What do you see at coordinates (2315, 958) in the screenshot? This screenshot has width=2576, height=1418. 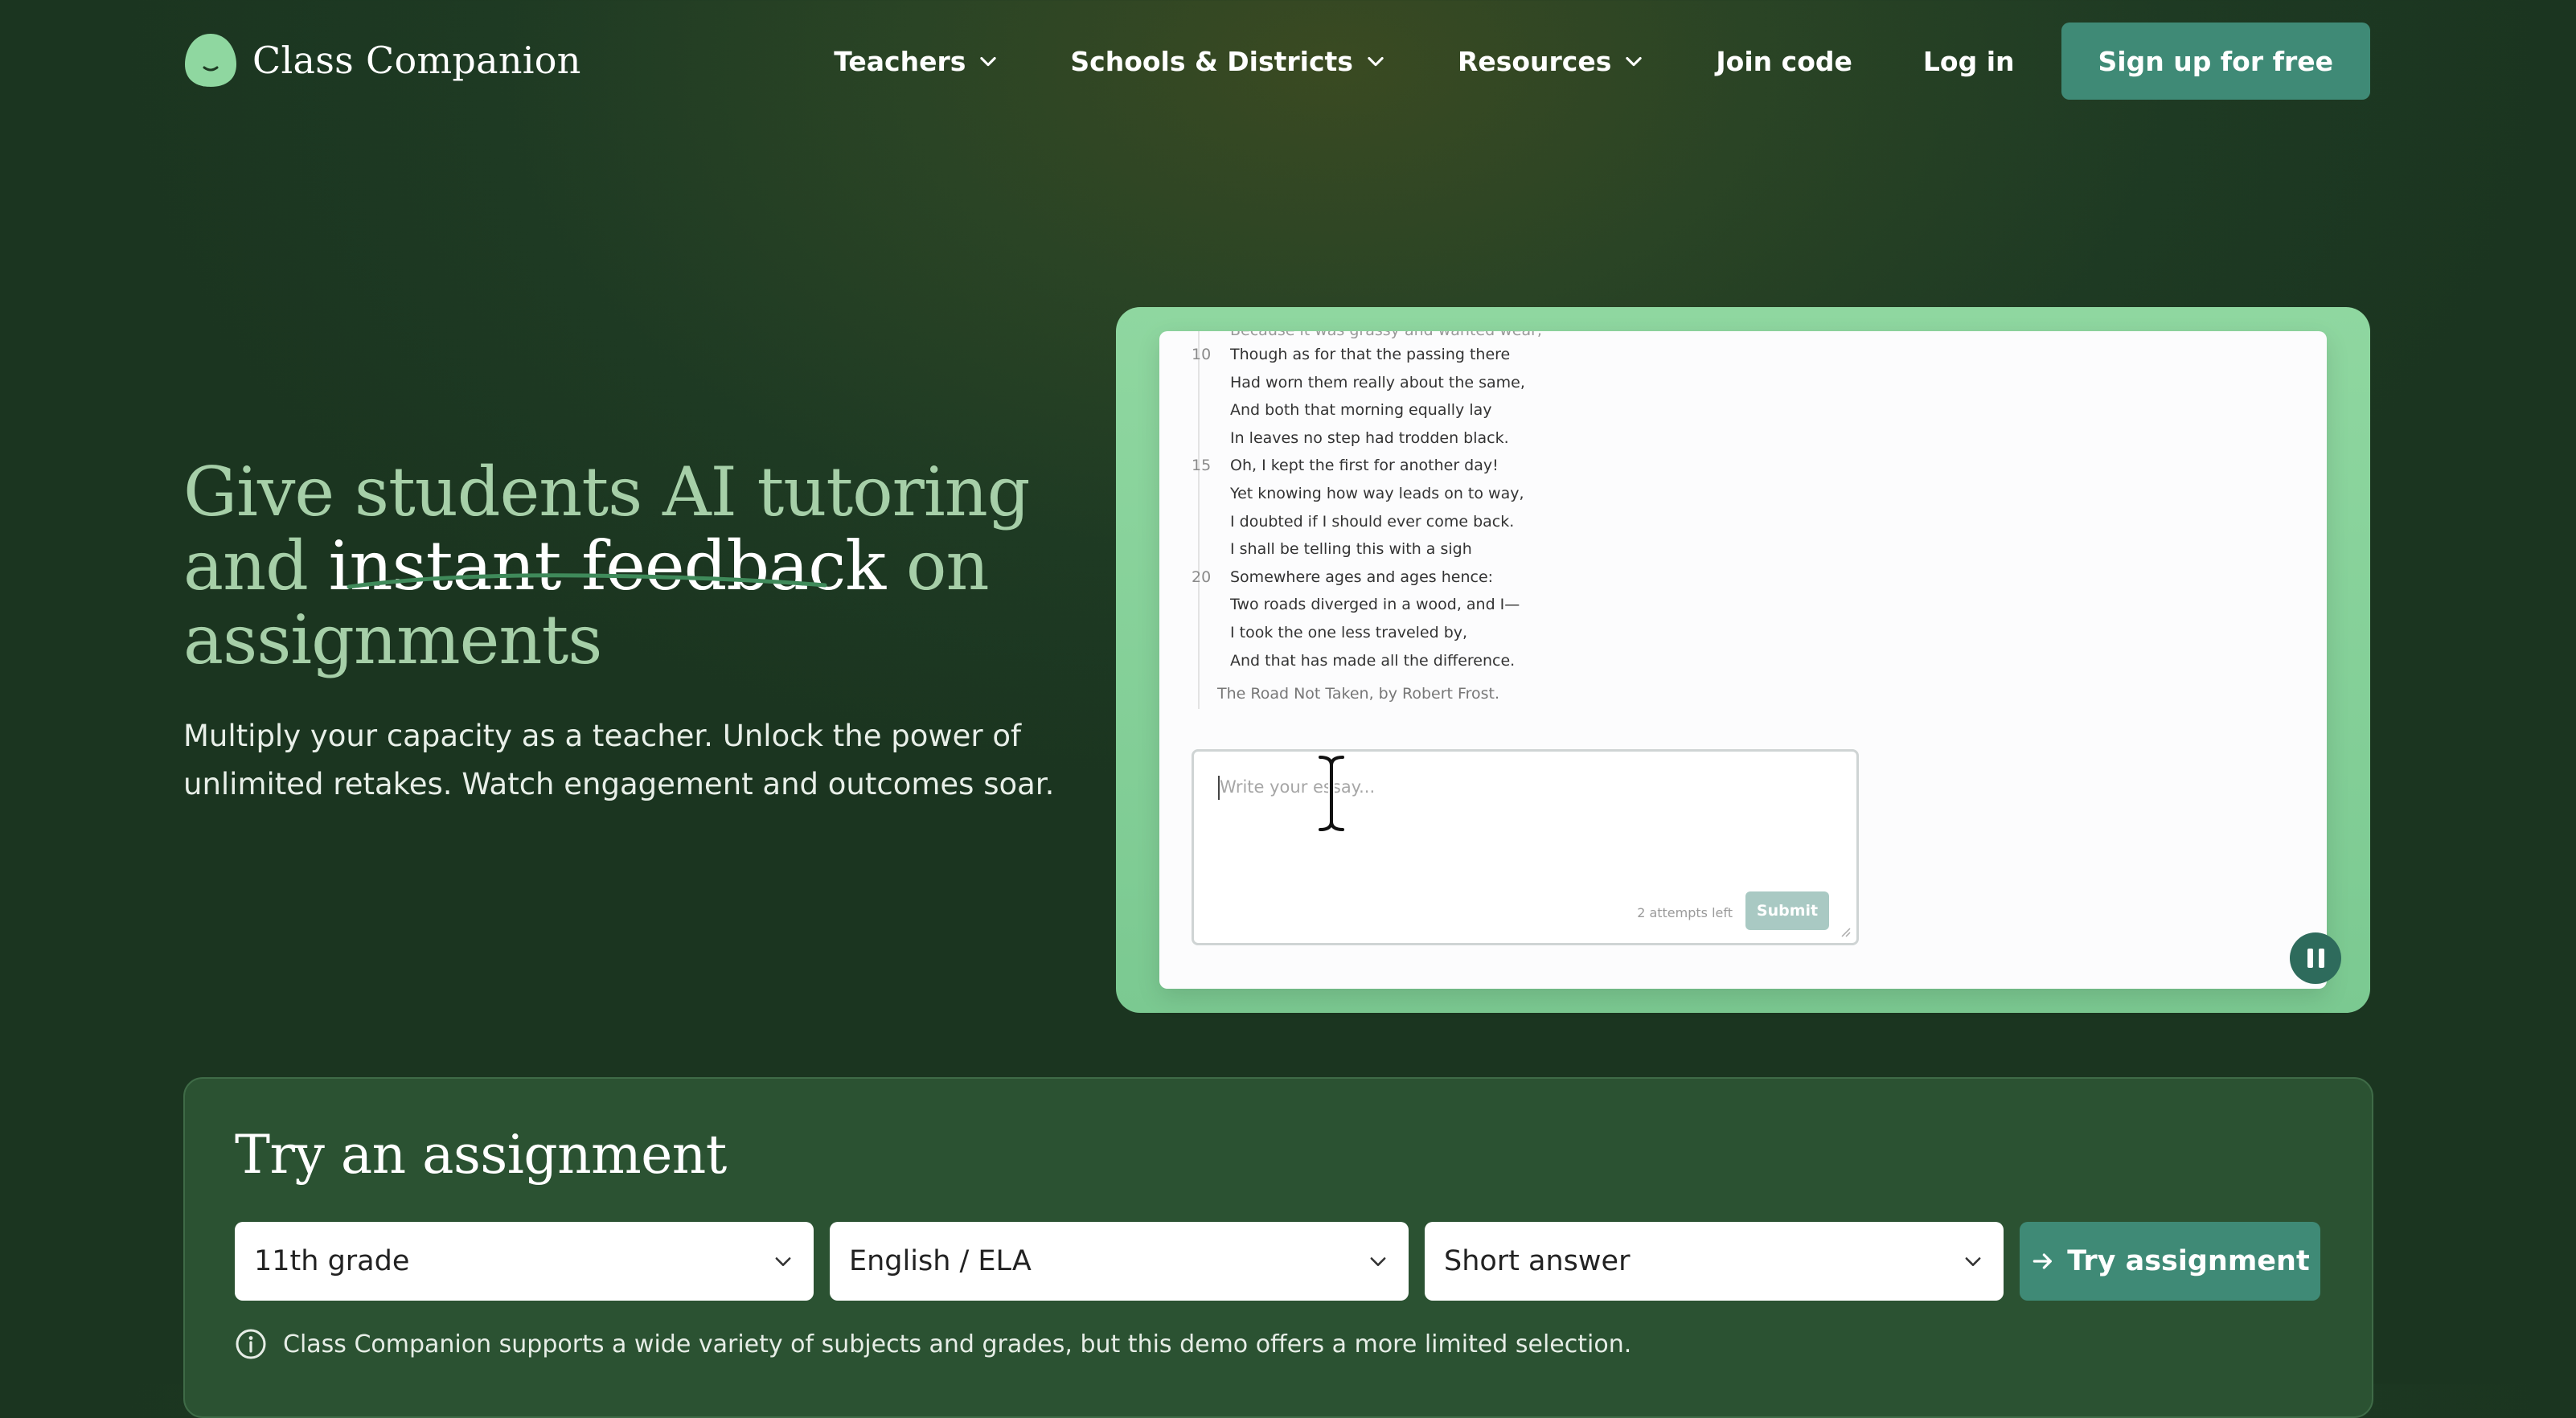 I see `pause-button` at bounding box center [2315, 958].